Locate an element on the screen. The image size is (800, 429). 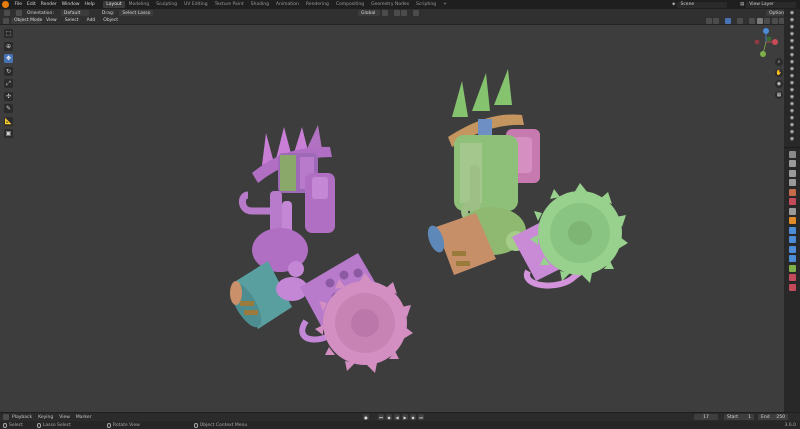
view-layer-selector: ▤ View Layer is located at coordinates (768, 4).